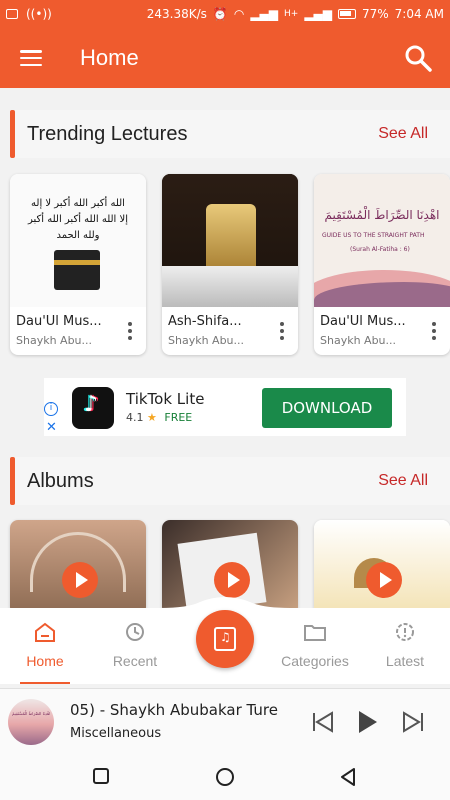 Image resolution: width=450 pixels, height=800 pixels. I want to click on history-icon, so click(135, 632).